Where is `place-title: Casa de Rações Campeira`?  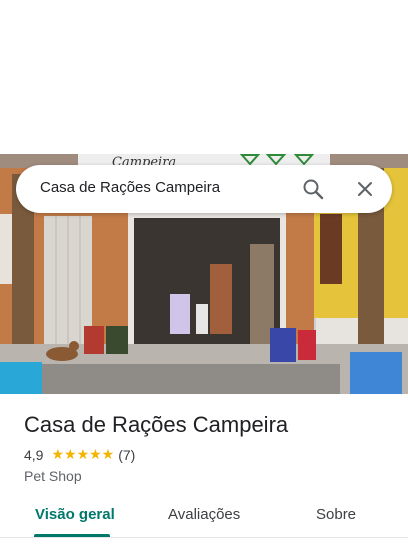
place-title: Casa de Rações Campeira is located at coordinates (156, 424).